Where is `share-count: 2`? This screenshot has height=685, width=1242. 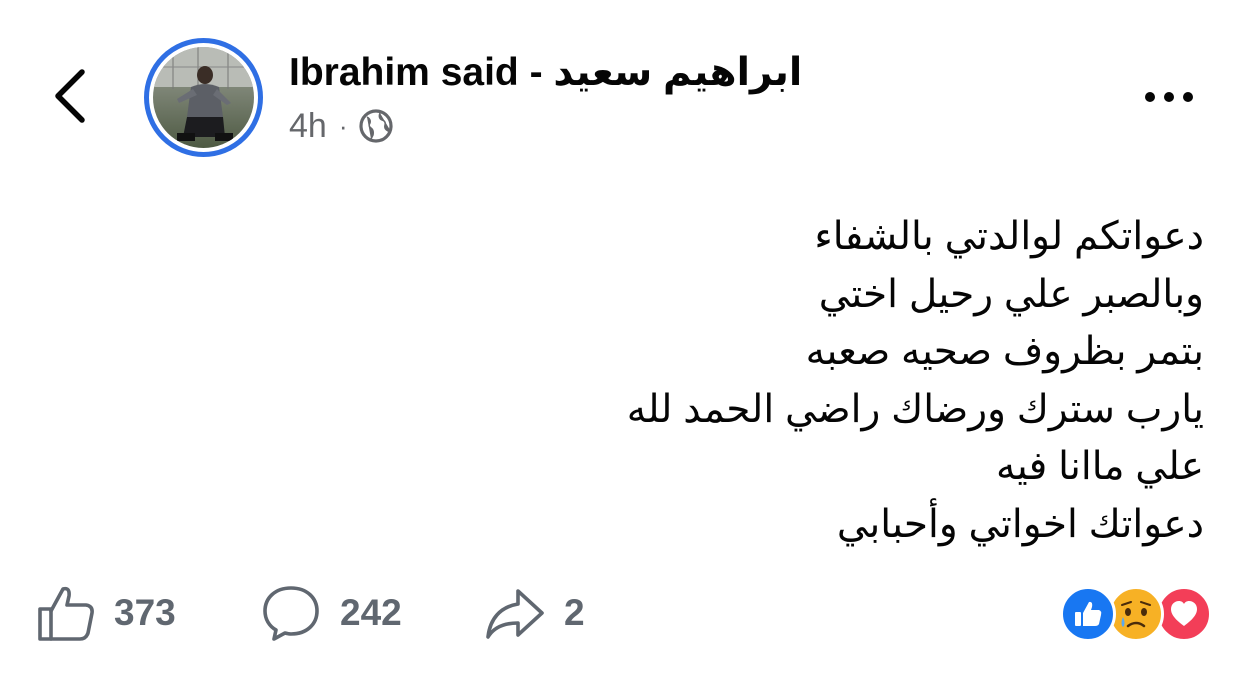
share-count: 2 is located at coordinates (574, 612).